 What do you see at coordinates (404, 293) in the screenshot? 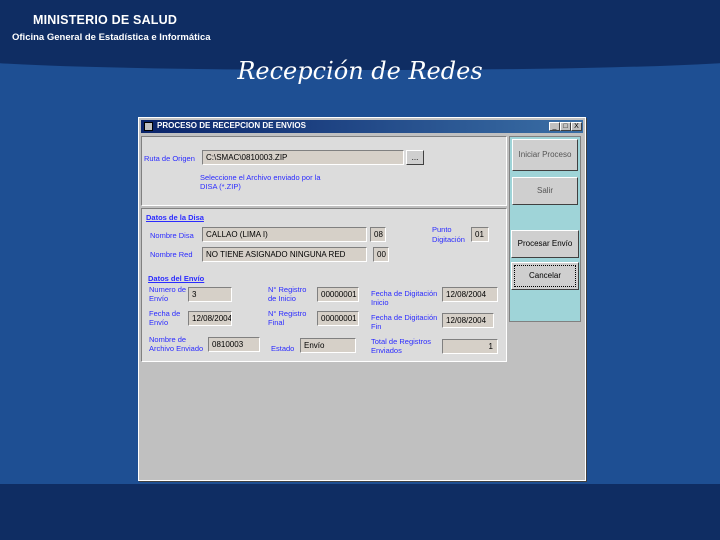
I see `fdig-inicio-label-1: Fecha de Digitación` at bounding box center [404, 293].